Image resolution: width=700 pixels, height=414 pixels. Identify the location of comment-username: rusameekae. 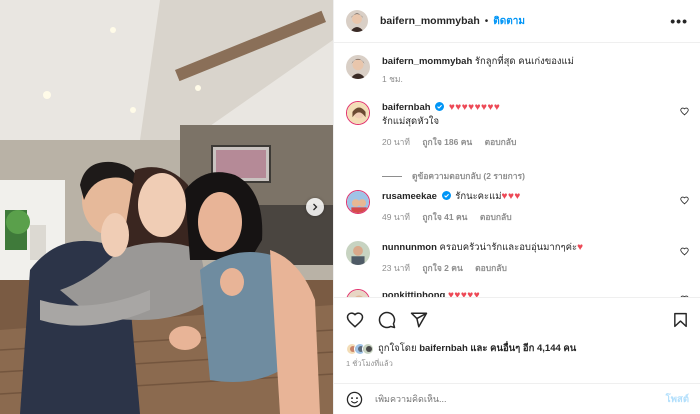
(409, 196).